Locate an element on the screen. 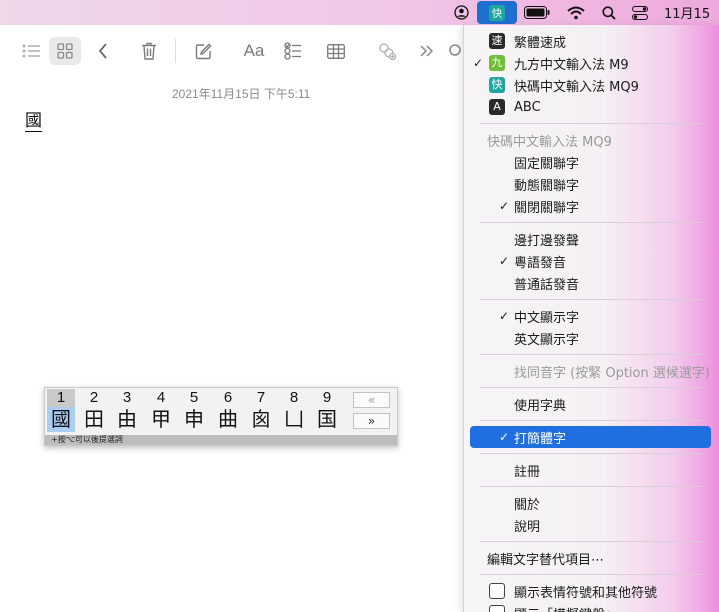 The height and width of the screenshot is (612, 719). candidate-status-bar: +按⌥可以後提選詞 is located at coordinates (221, 440).